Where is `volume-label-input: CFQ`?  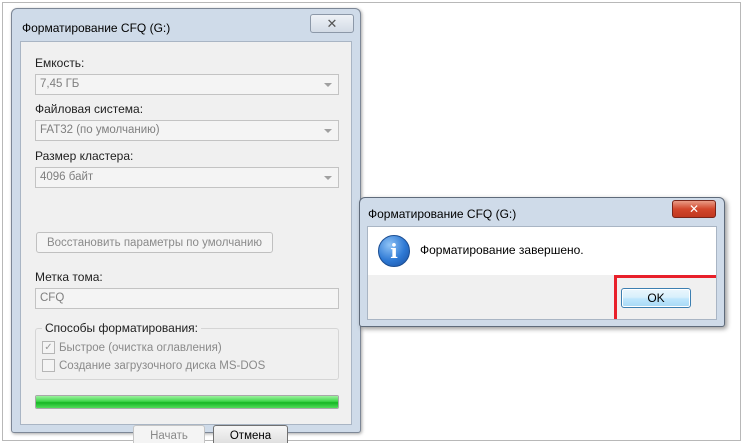
volume-label-input: CFQ is located at coordinates (187, 298).